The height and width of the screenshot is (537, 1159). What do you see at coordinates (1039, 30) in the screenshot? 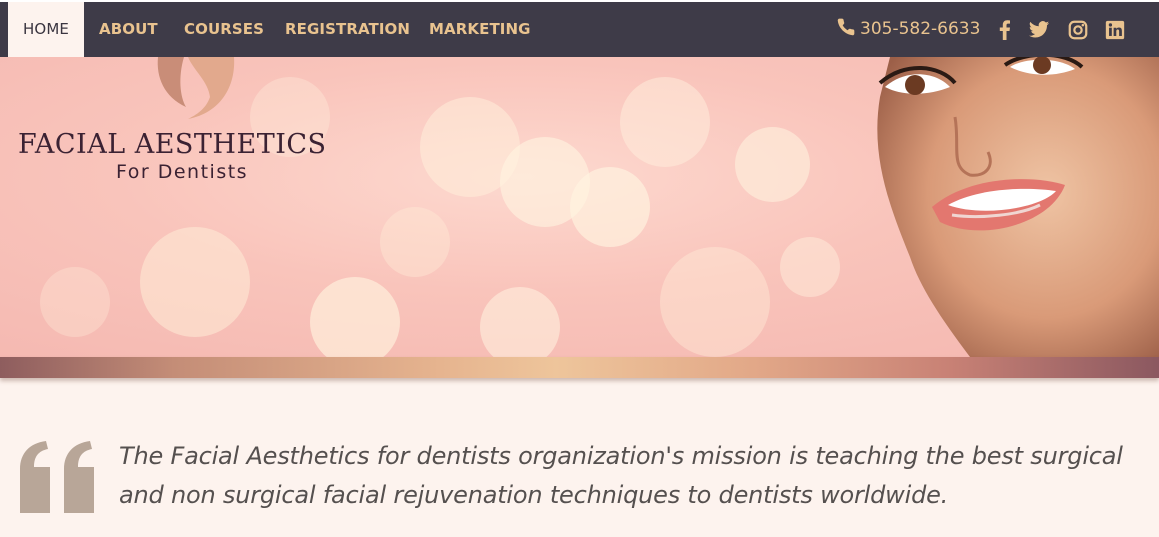
I see `twitter-icon` at bounding box center [1039, 30].